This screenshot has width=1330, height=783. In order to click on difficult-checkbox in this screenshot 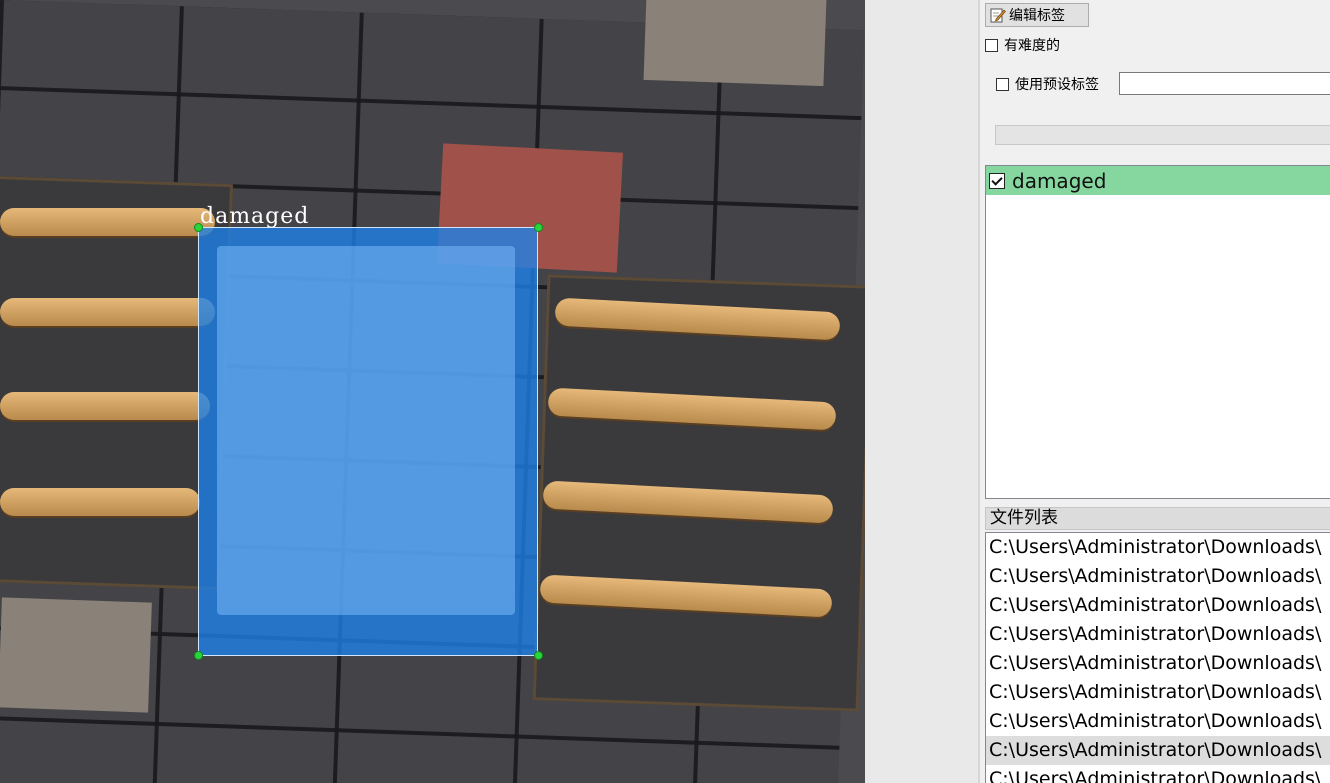, I will do `click(991, 45)`.